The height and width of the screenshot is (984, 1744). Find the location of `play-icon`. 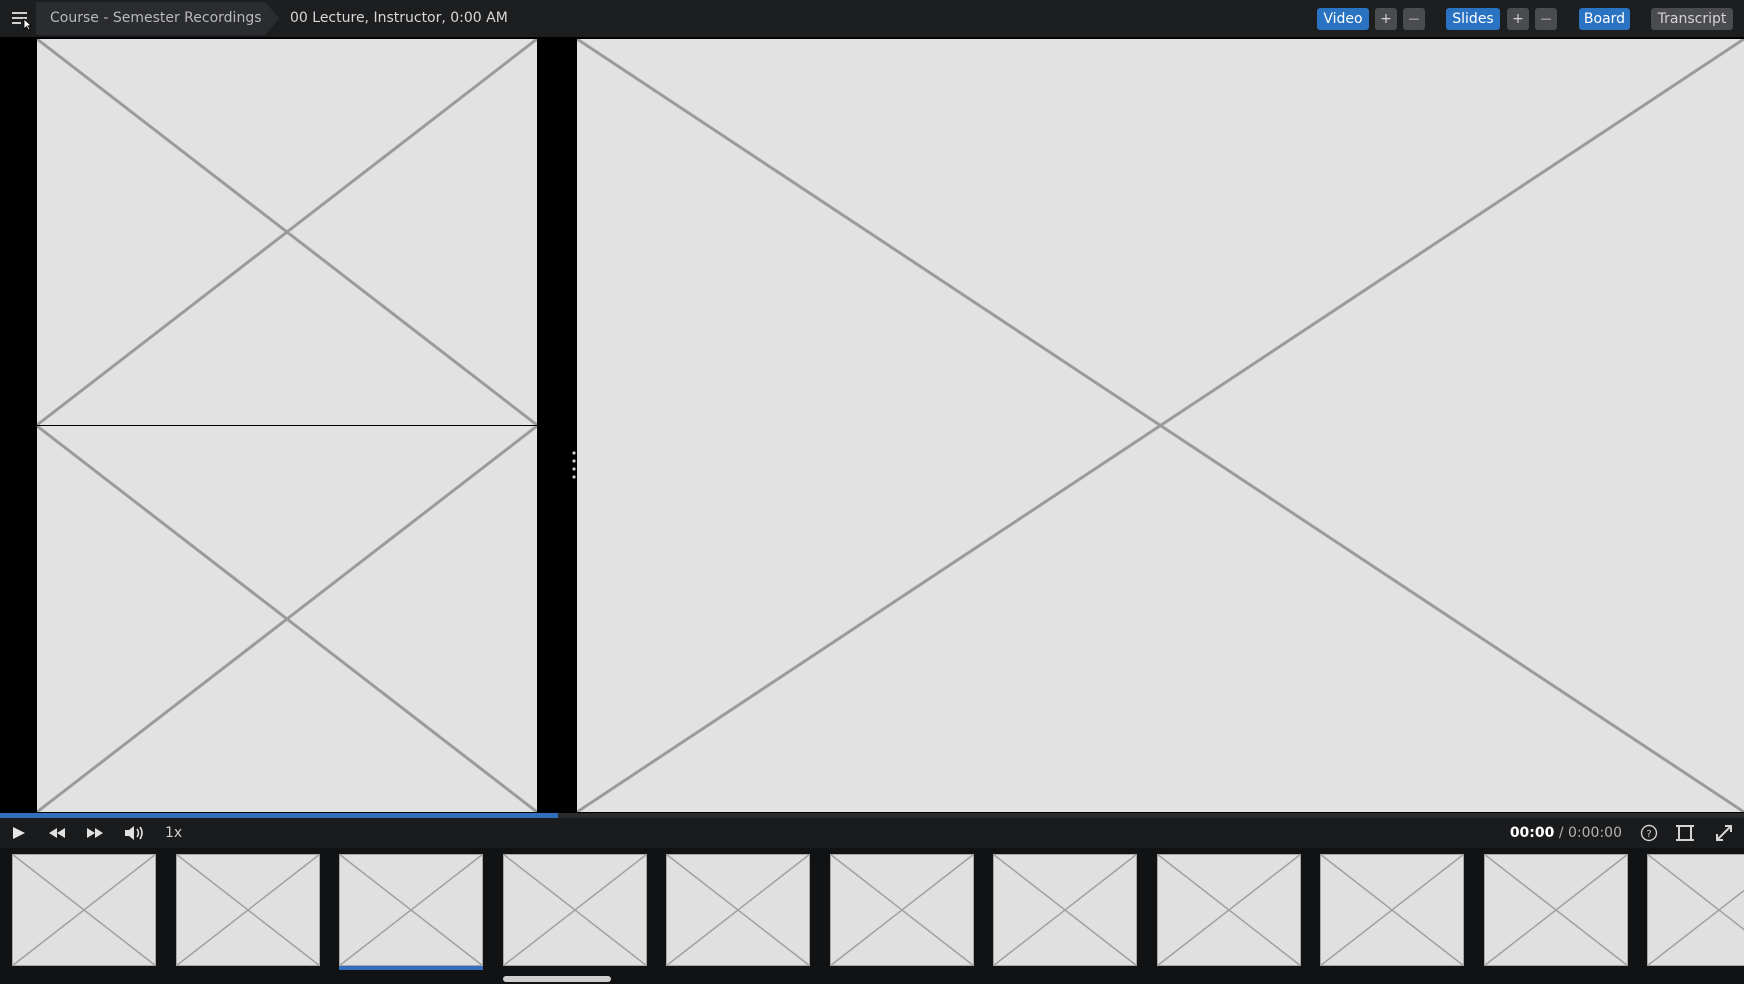

play-icon is located at coordinates (20, 833).